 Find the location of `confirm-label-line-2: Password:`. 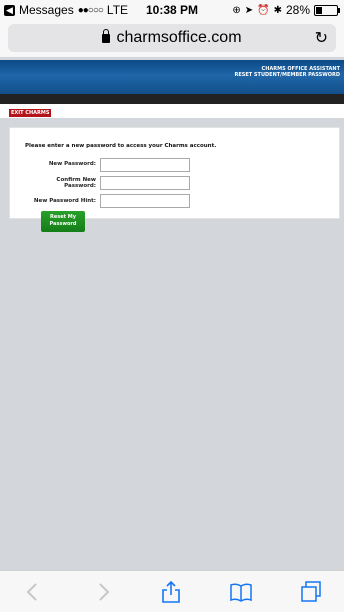

confirm-label-line-2: Password: is located at coordinates (80, 186).